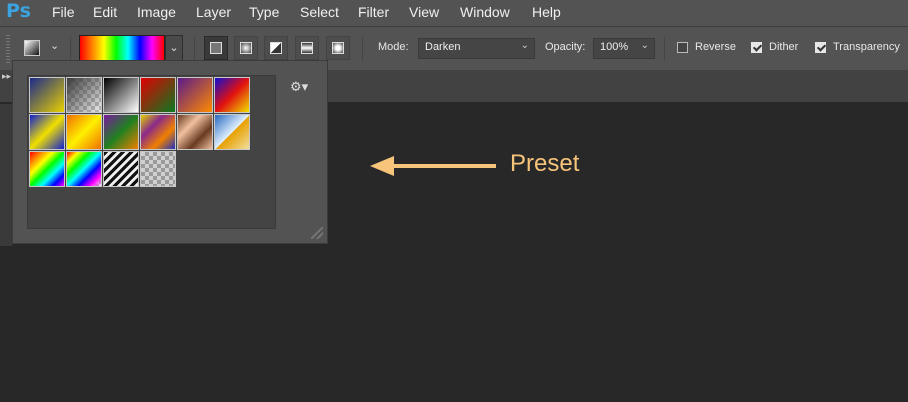  I want to click on preset-violet-green-orange, so click(121, 132).